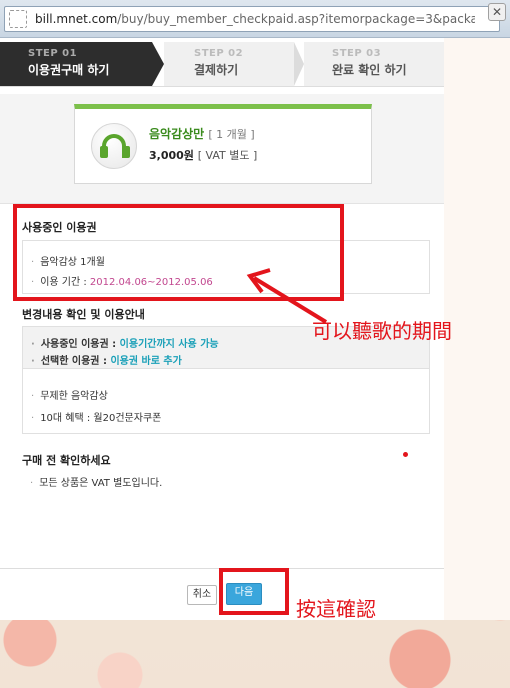 The image size is (510, 688). Describe the element at coordinates (231, 134) in the screenshot. I see `product-period: [ 1 개월 ]` at that location.